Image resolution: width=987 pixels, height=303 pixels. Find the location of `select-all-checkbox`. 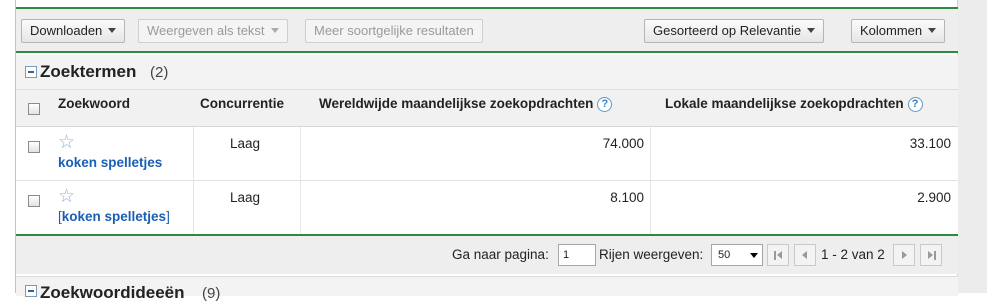

select-all-checkbox is located at coordinates (34, 109).